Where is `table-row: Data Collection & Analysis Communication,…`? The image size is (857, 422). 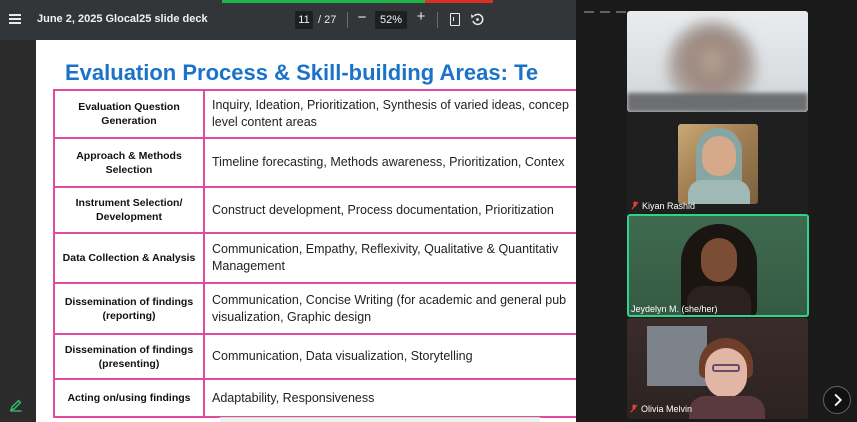
table-row: Data Collection & Analysis Communication,… is located at coordinates (314, 258).